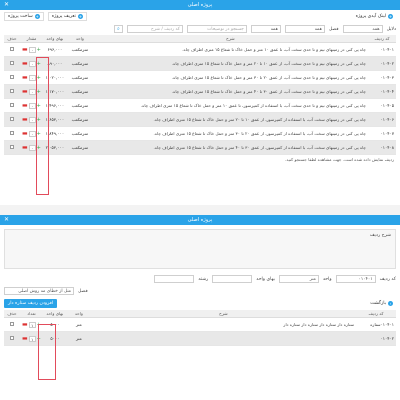  I want to click on back-button: › بازگشت, so click(381, 303).